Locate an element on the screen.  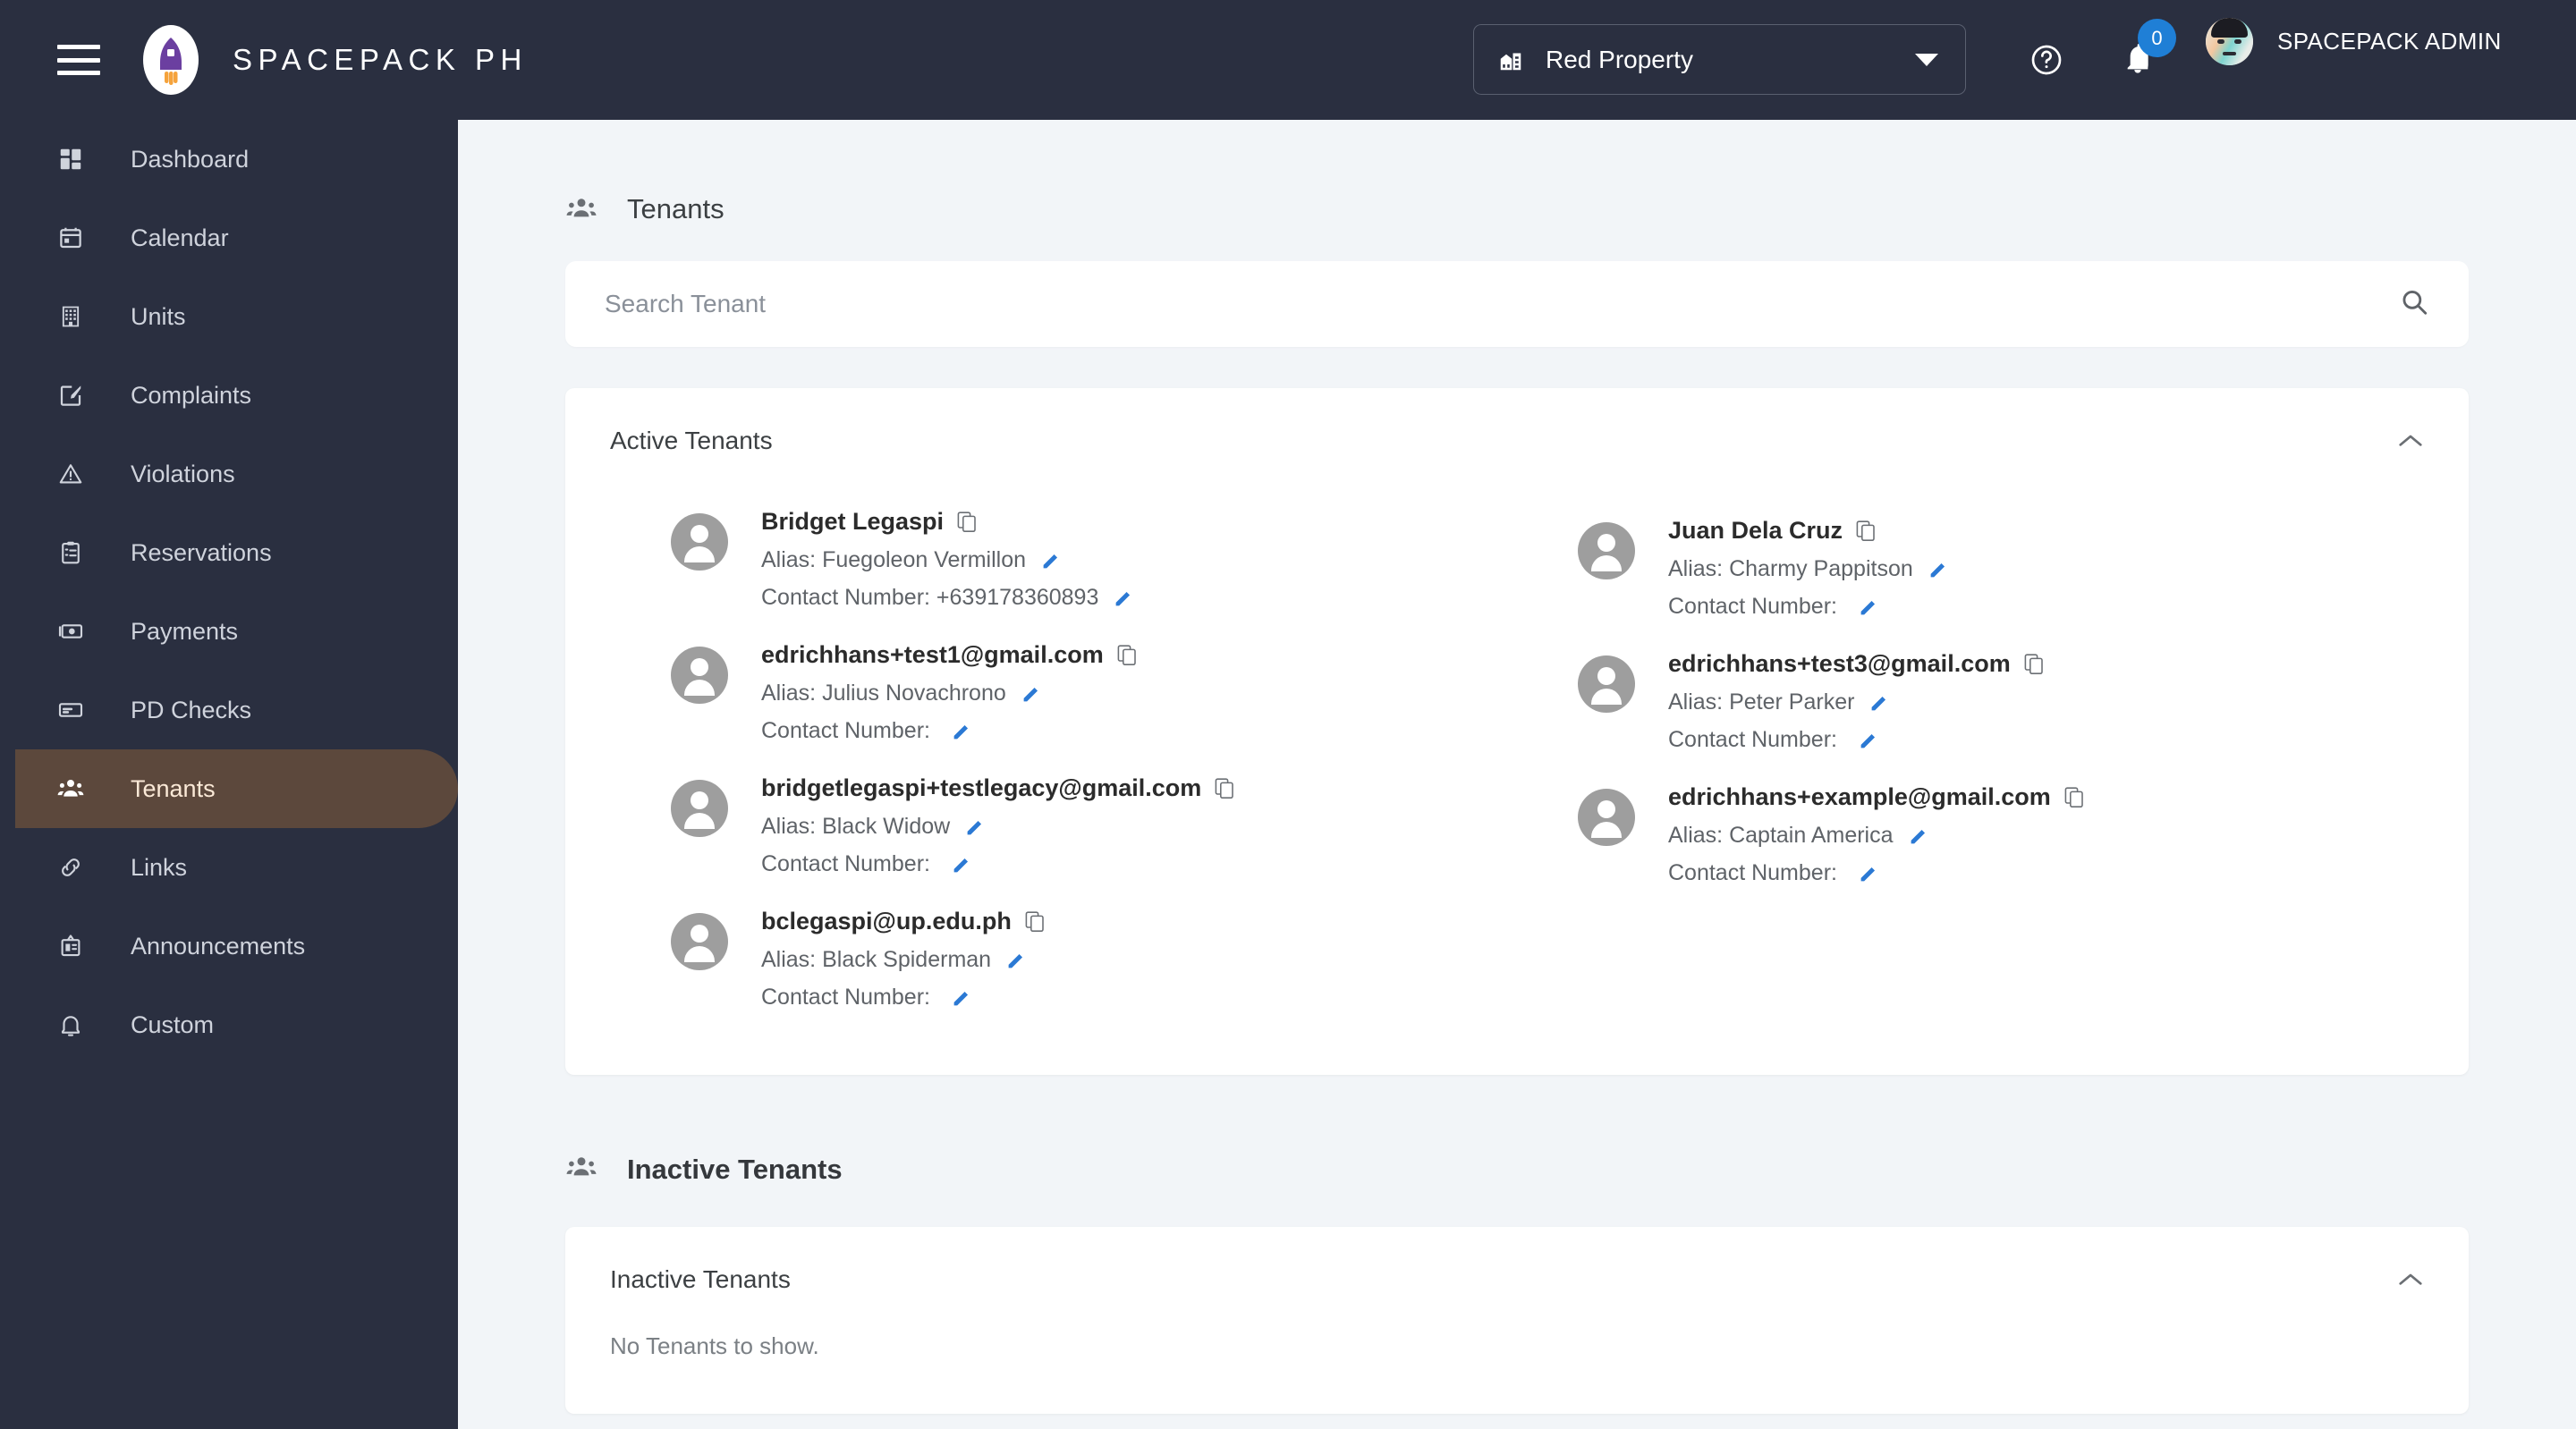
search-input is located at coordinates (1454, 304).